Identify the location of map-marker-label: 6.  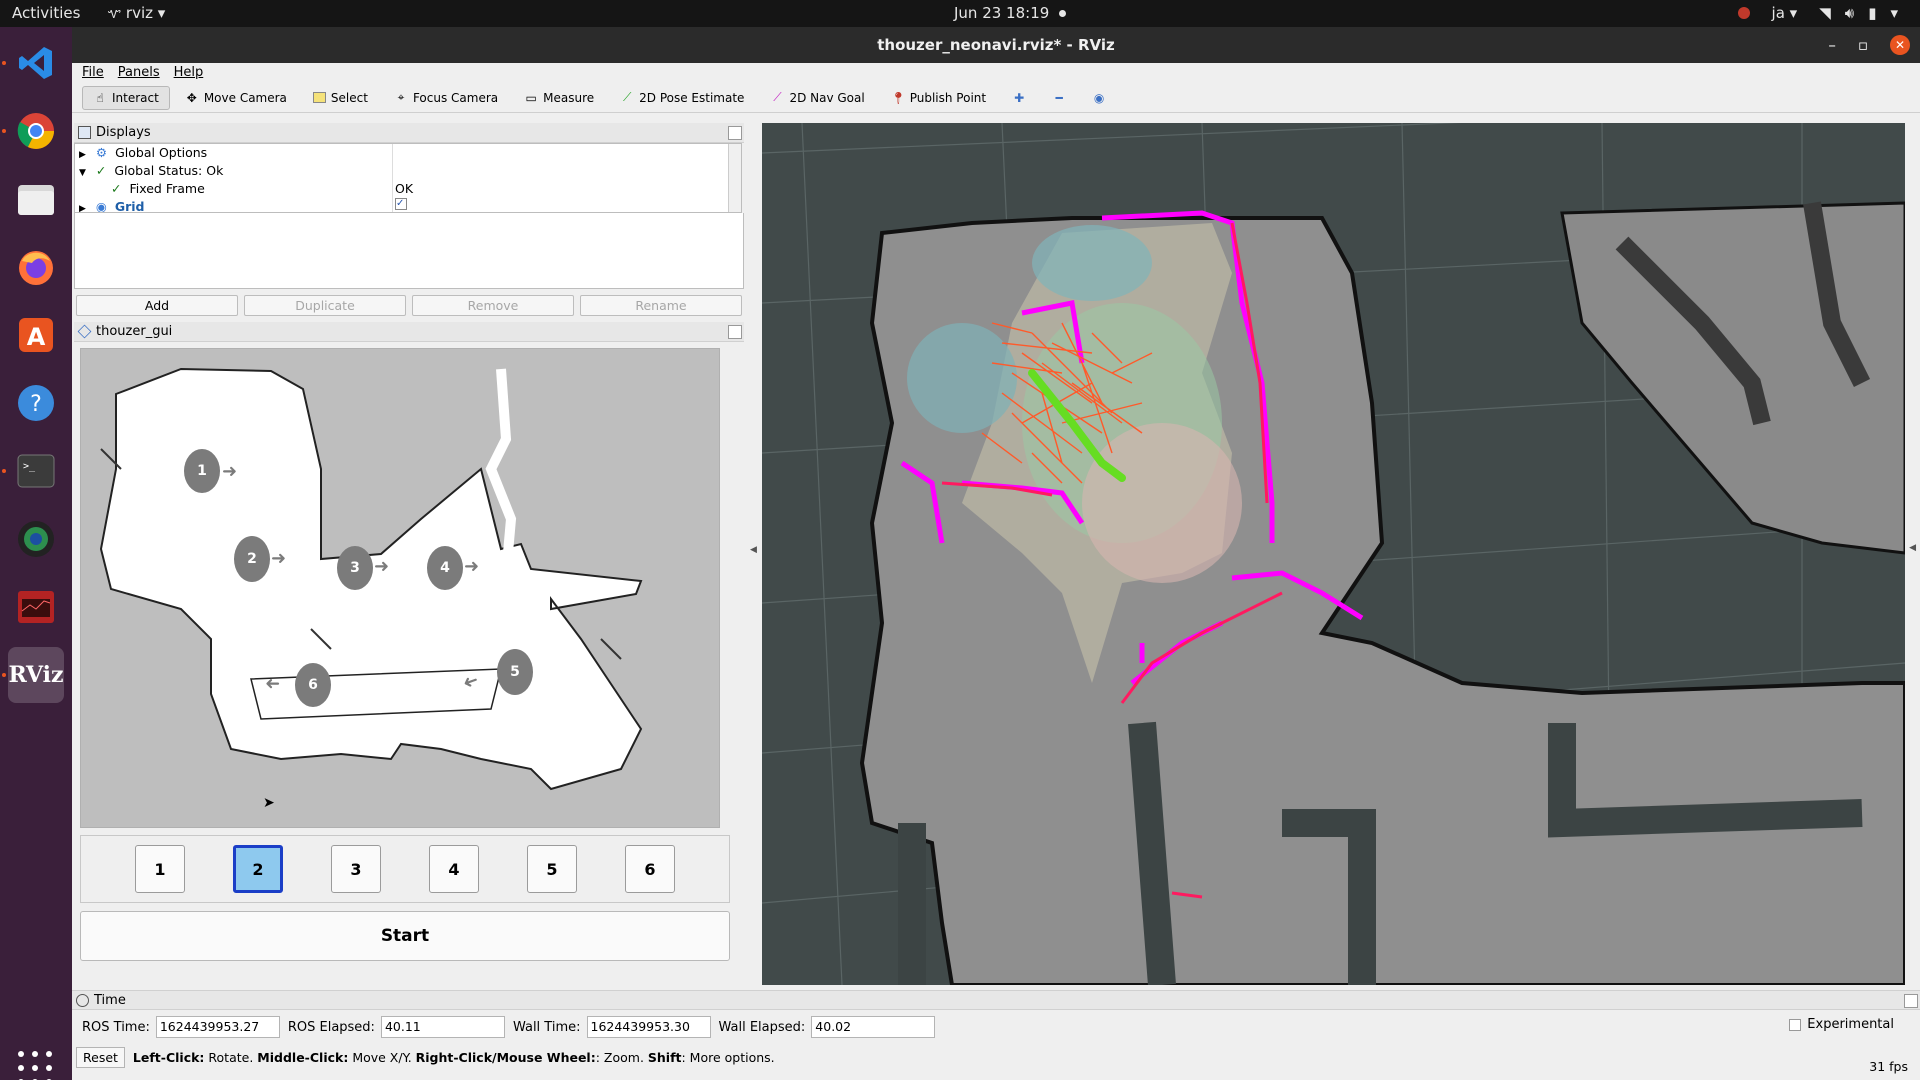
(313, 685).